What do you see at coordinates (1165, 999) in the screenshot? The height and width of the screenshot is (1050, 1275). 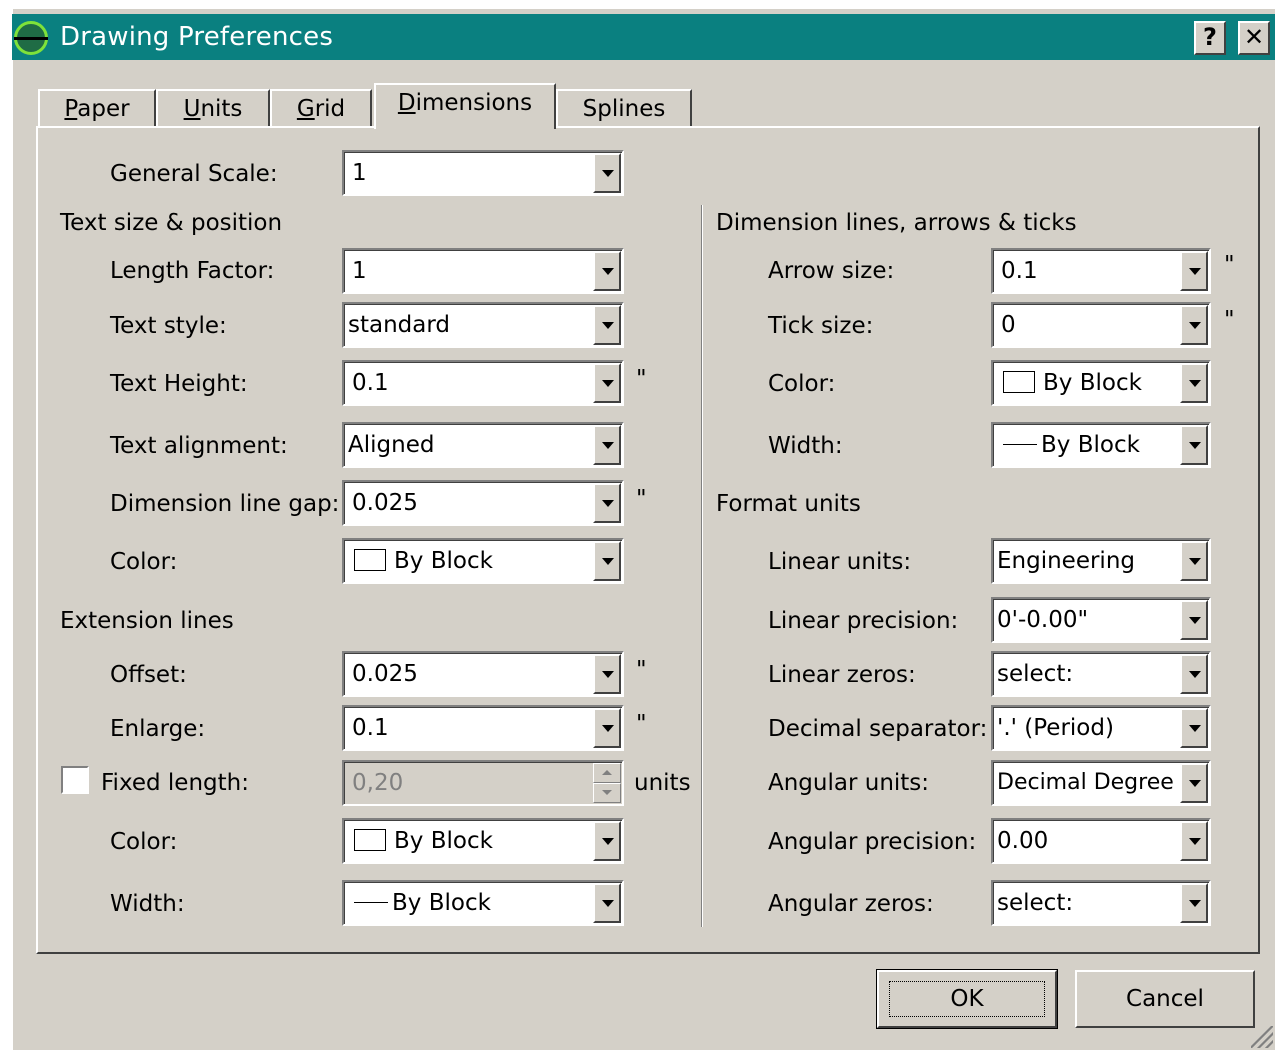 I see `cancel-button: Cancel` at bounding box center [1165, 999].